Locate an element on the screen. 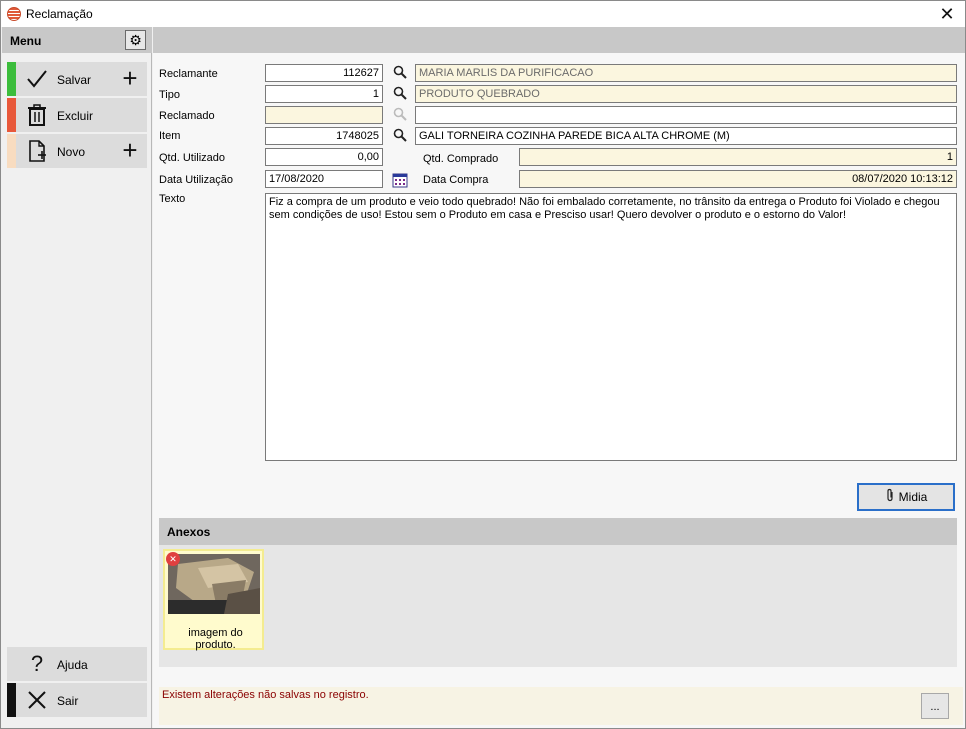 The image size is (966, 729). exit-button: Sair is located at coordinates (77, 700).